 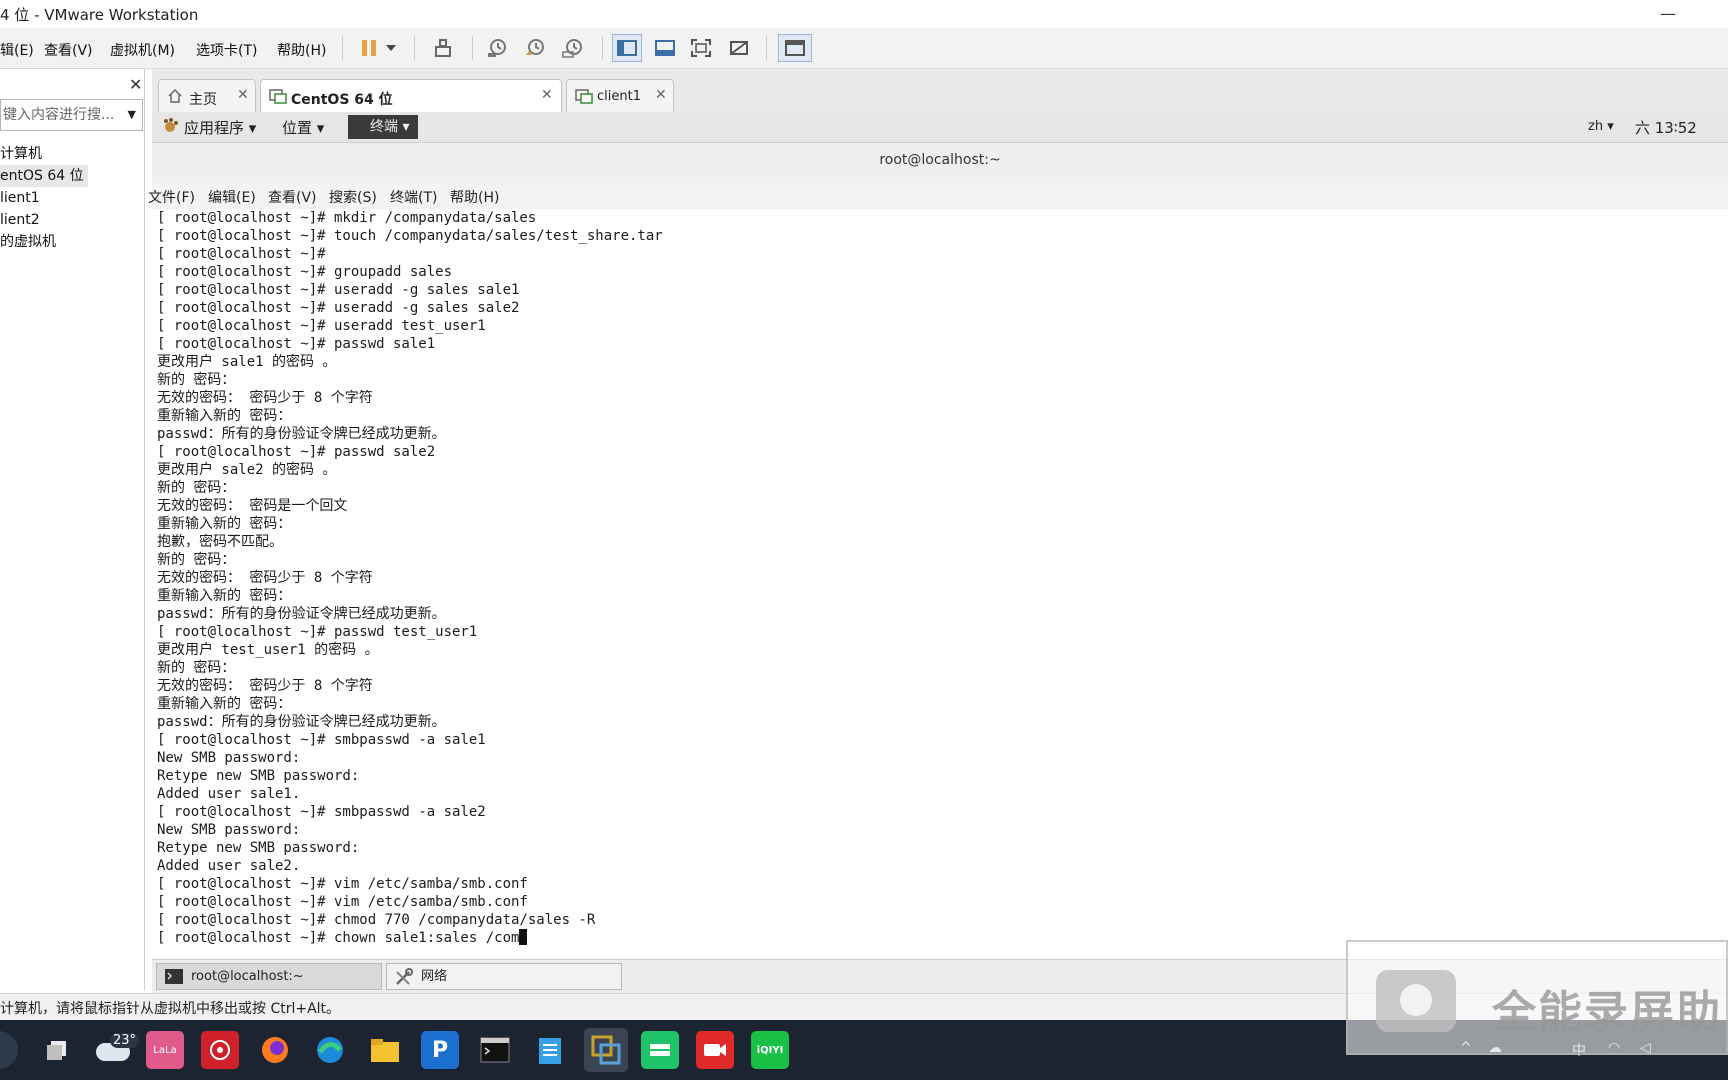 I want to click on guest-top-panel: 应用程序 ▾ 位置 ▾ 终端 ▾ zh ▾ 六 13∶52, so click(x=940, y=127).